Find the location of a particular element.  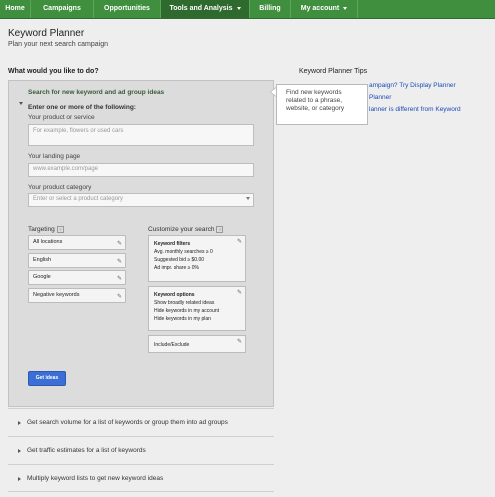

tab-home: Home is located at coordinates (15, 9).